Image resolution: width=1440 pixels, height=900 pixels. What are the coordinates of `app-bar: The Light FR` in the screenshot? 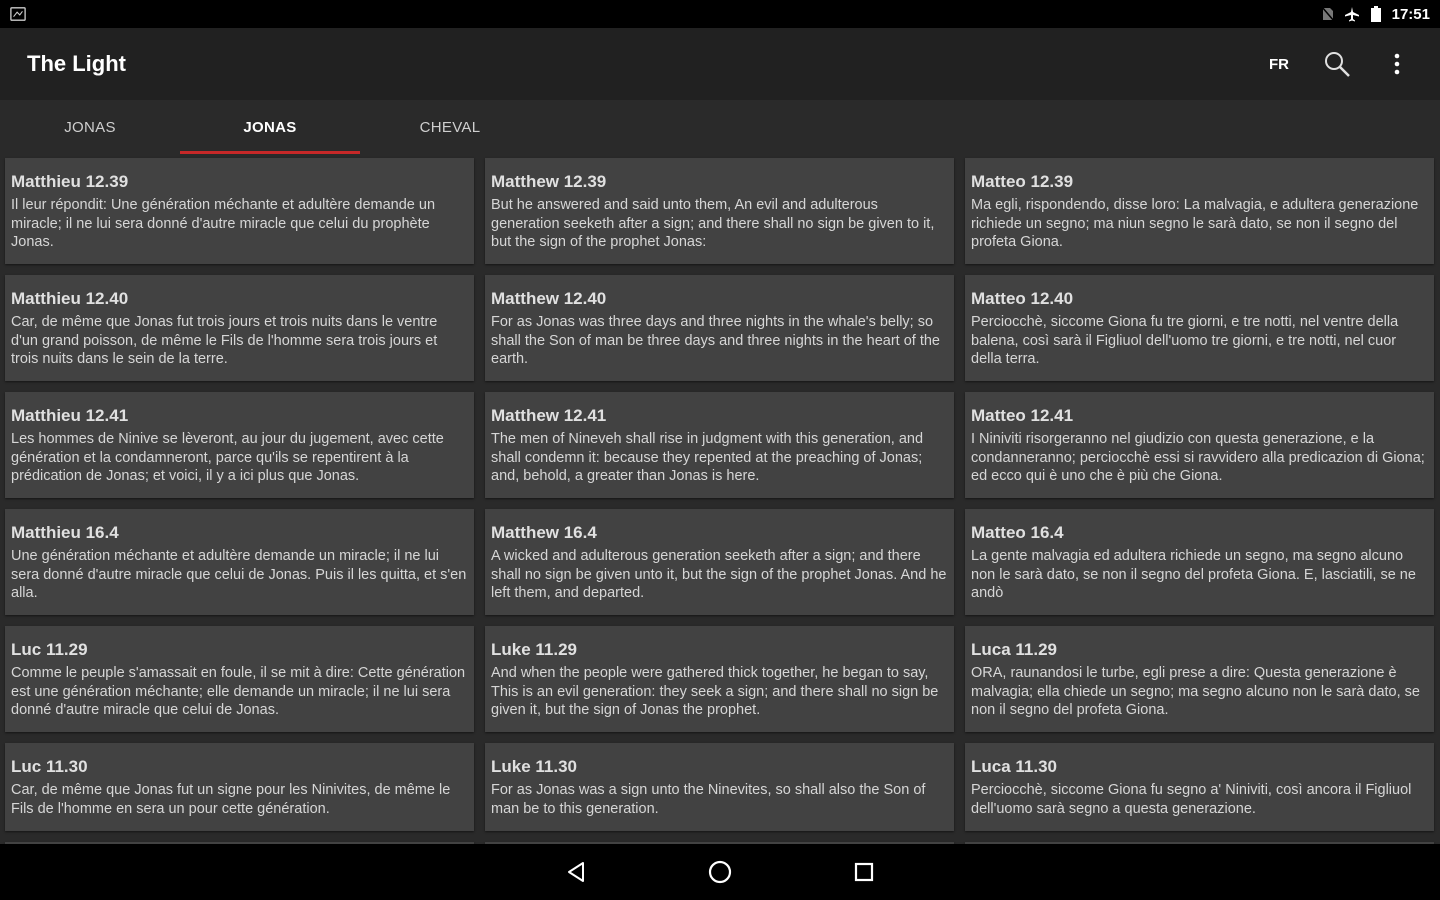 It's located at (720, 64).